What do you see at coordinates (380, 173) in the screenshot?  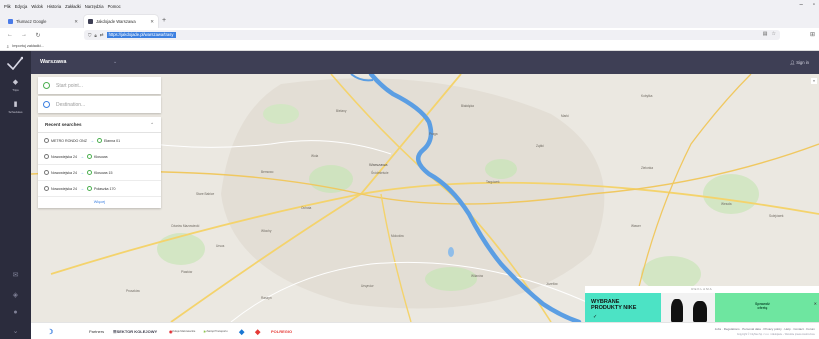 I see `map-label: Śródmieście` at bounding box center [380, 173].